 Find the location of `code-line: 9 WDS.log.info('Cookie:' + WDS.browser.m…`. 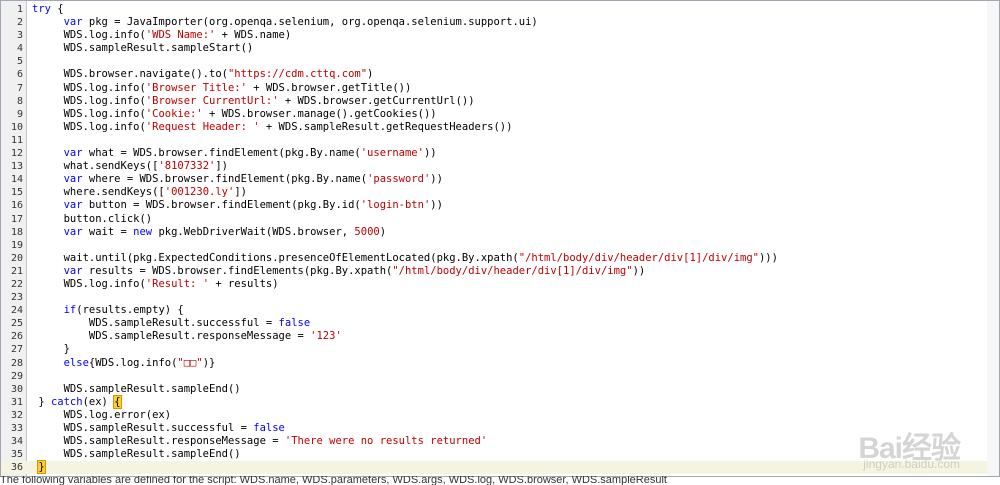

code-line: 9 WDS.log.info('Cookie:' + WDS.browser.m… is located at coordinates (500, 114).